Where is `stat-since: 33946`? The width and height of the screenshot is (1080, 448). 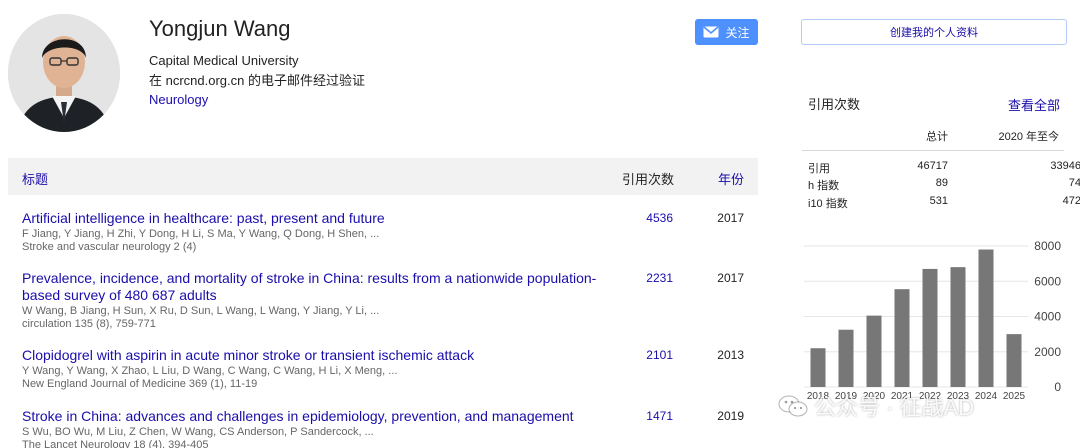
stat-since: 33946 is located at coordinates (1065, 166).